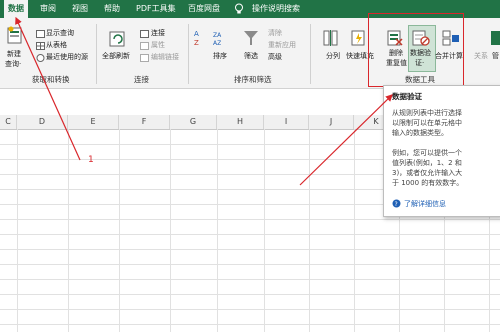  I want to click on annotation-label: 1, so click(91, 160).